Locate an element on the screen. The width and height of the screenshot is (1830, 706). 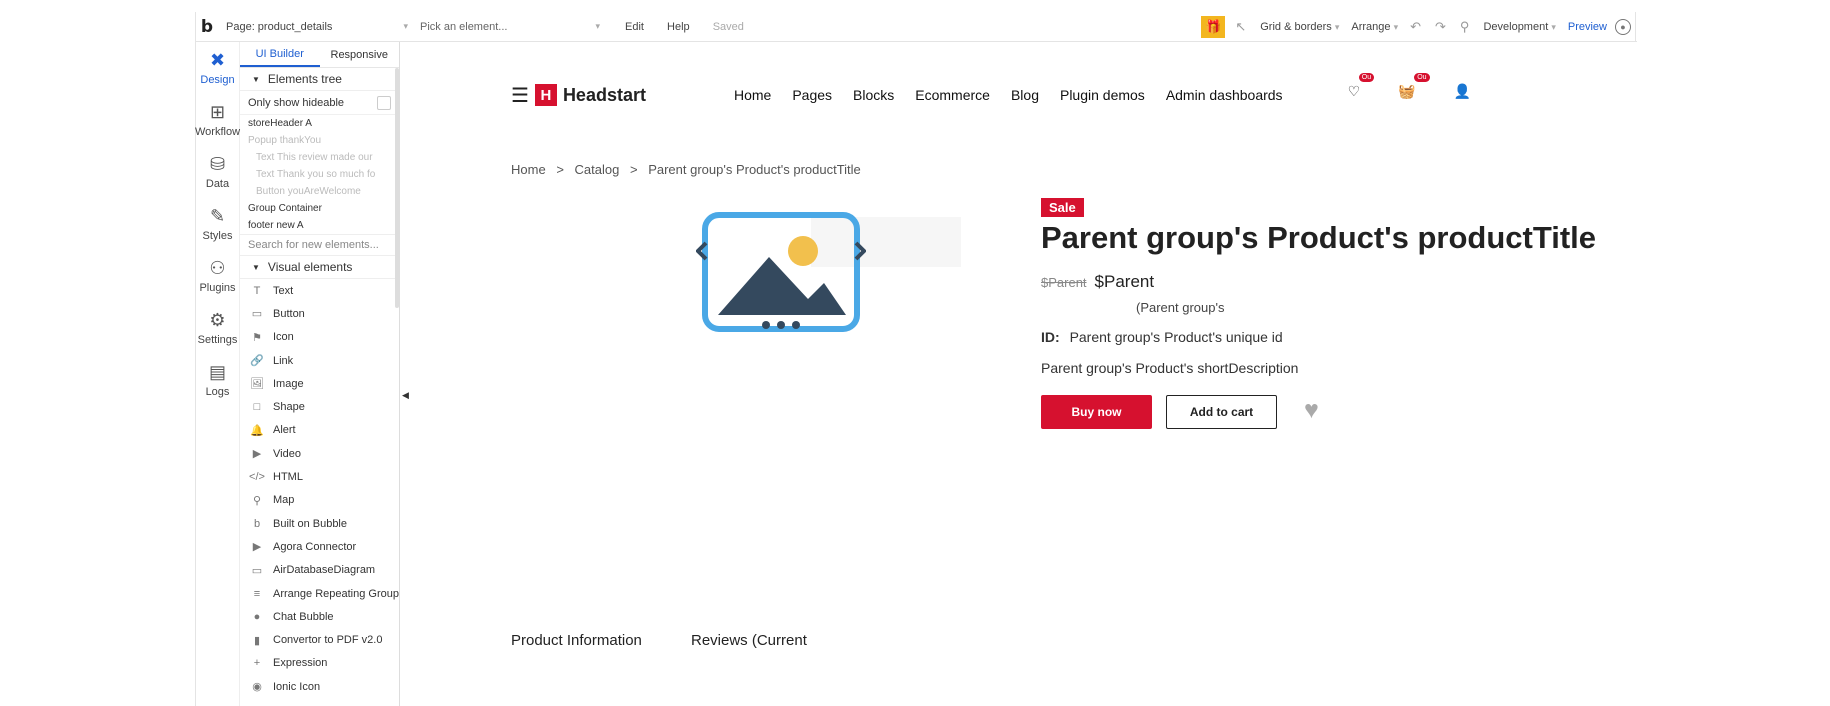
collapse-panel-icon: ◀ is located at coordinates (405, 395).